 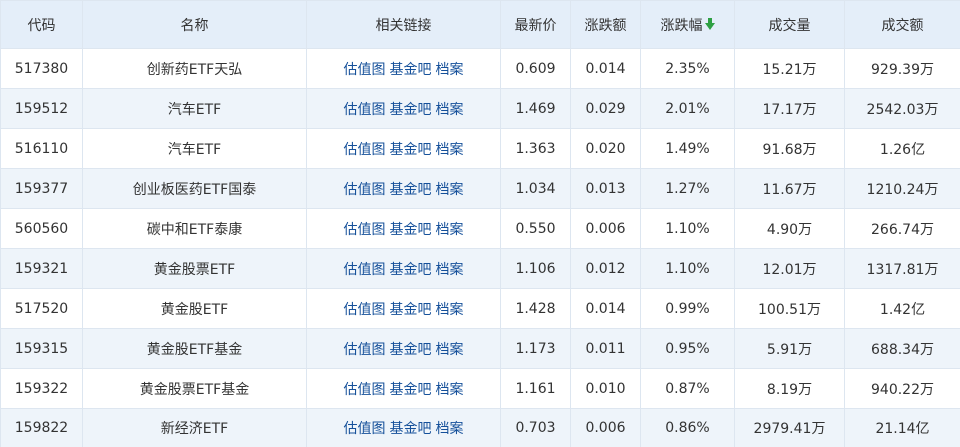 I want to click on cell-name: 黄金股票ETF基金, so click(x=194, y=388).